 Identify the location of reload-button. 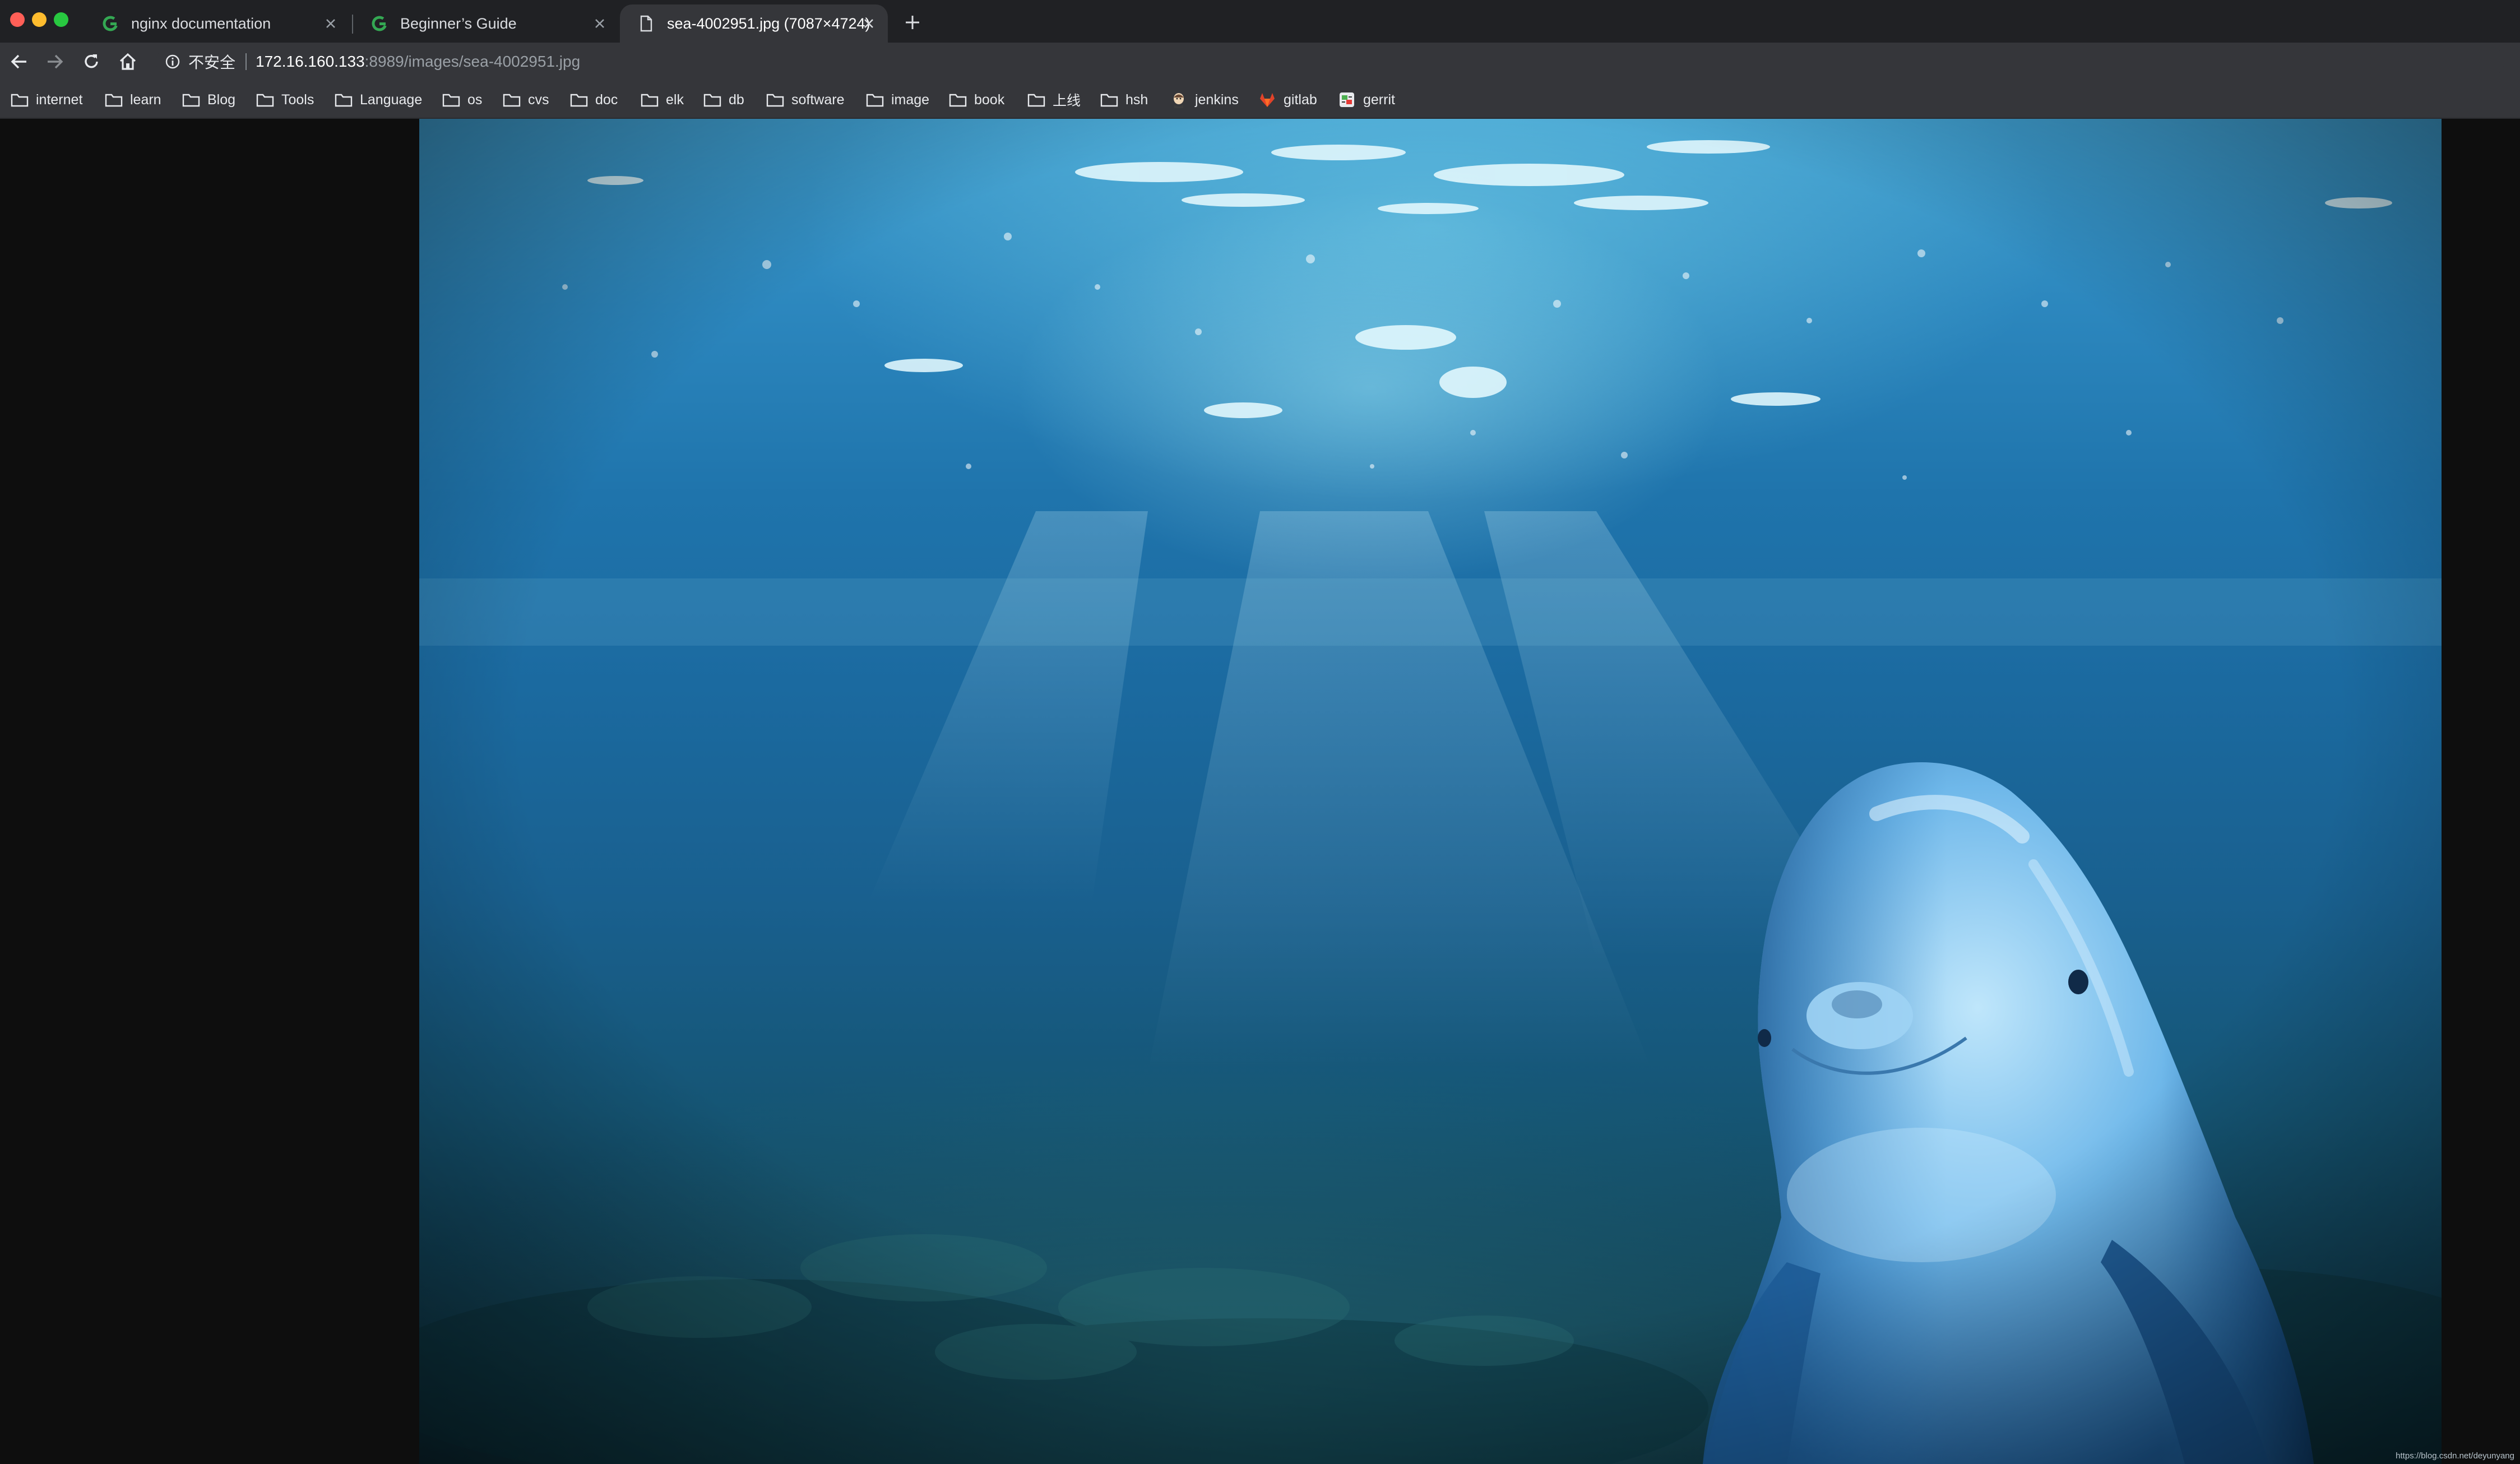
(92, 62).